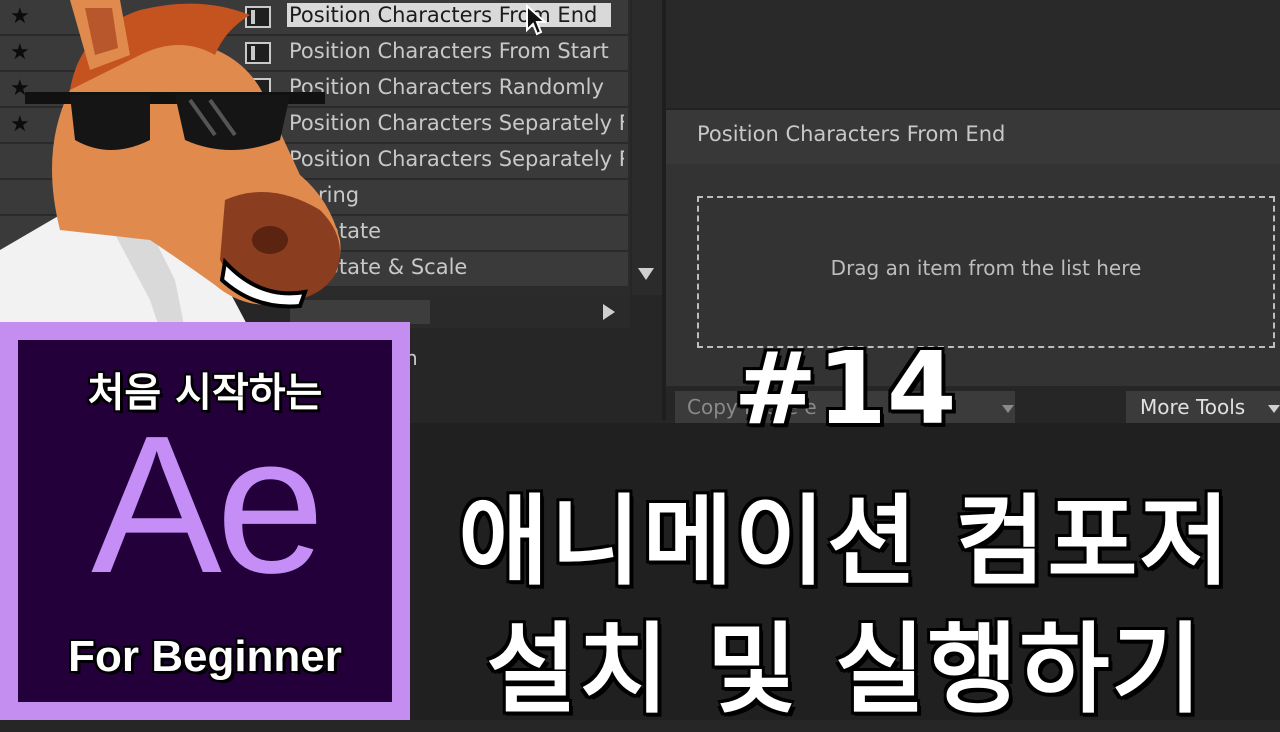 Image resolution: width=1280 pixels, height=732 pixels. What do you see at coordinates (354, 231) in the screenshot?
I see `list-item-label: otate` at bounding box center [354, 231].